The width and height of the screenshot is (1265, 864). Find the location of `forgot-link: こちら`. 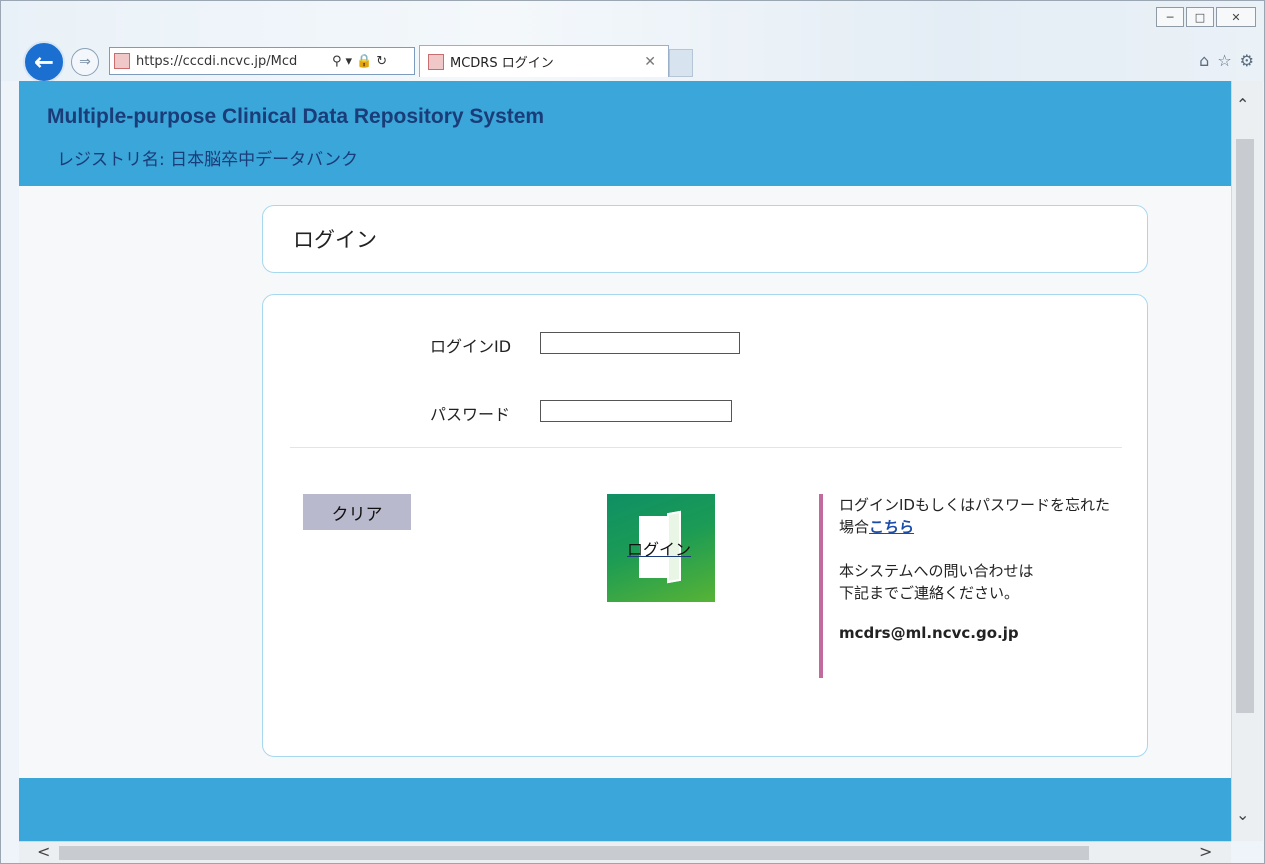

forgot-link: こちら is located at coordinates (891, 527).